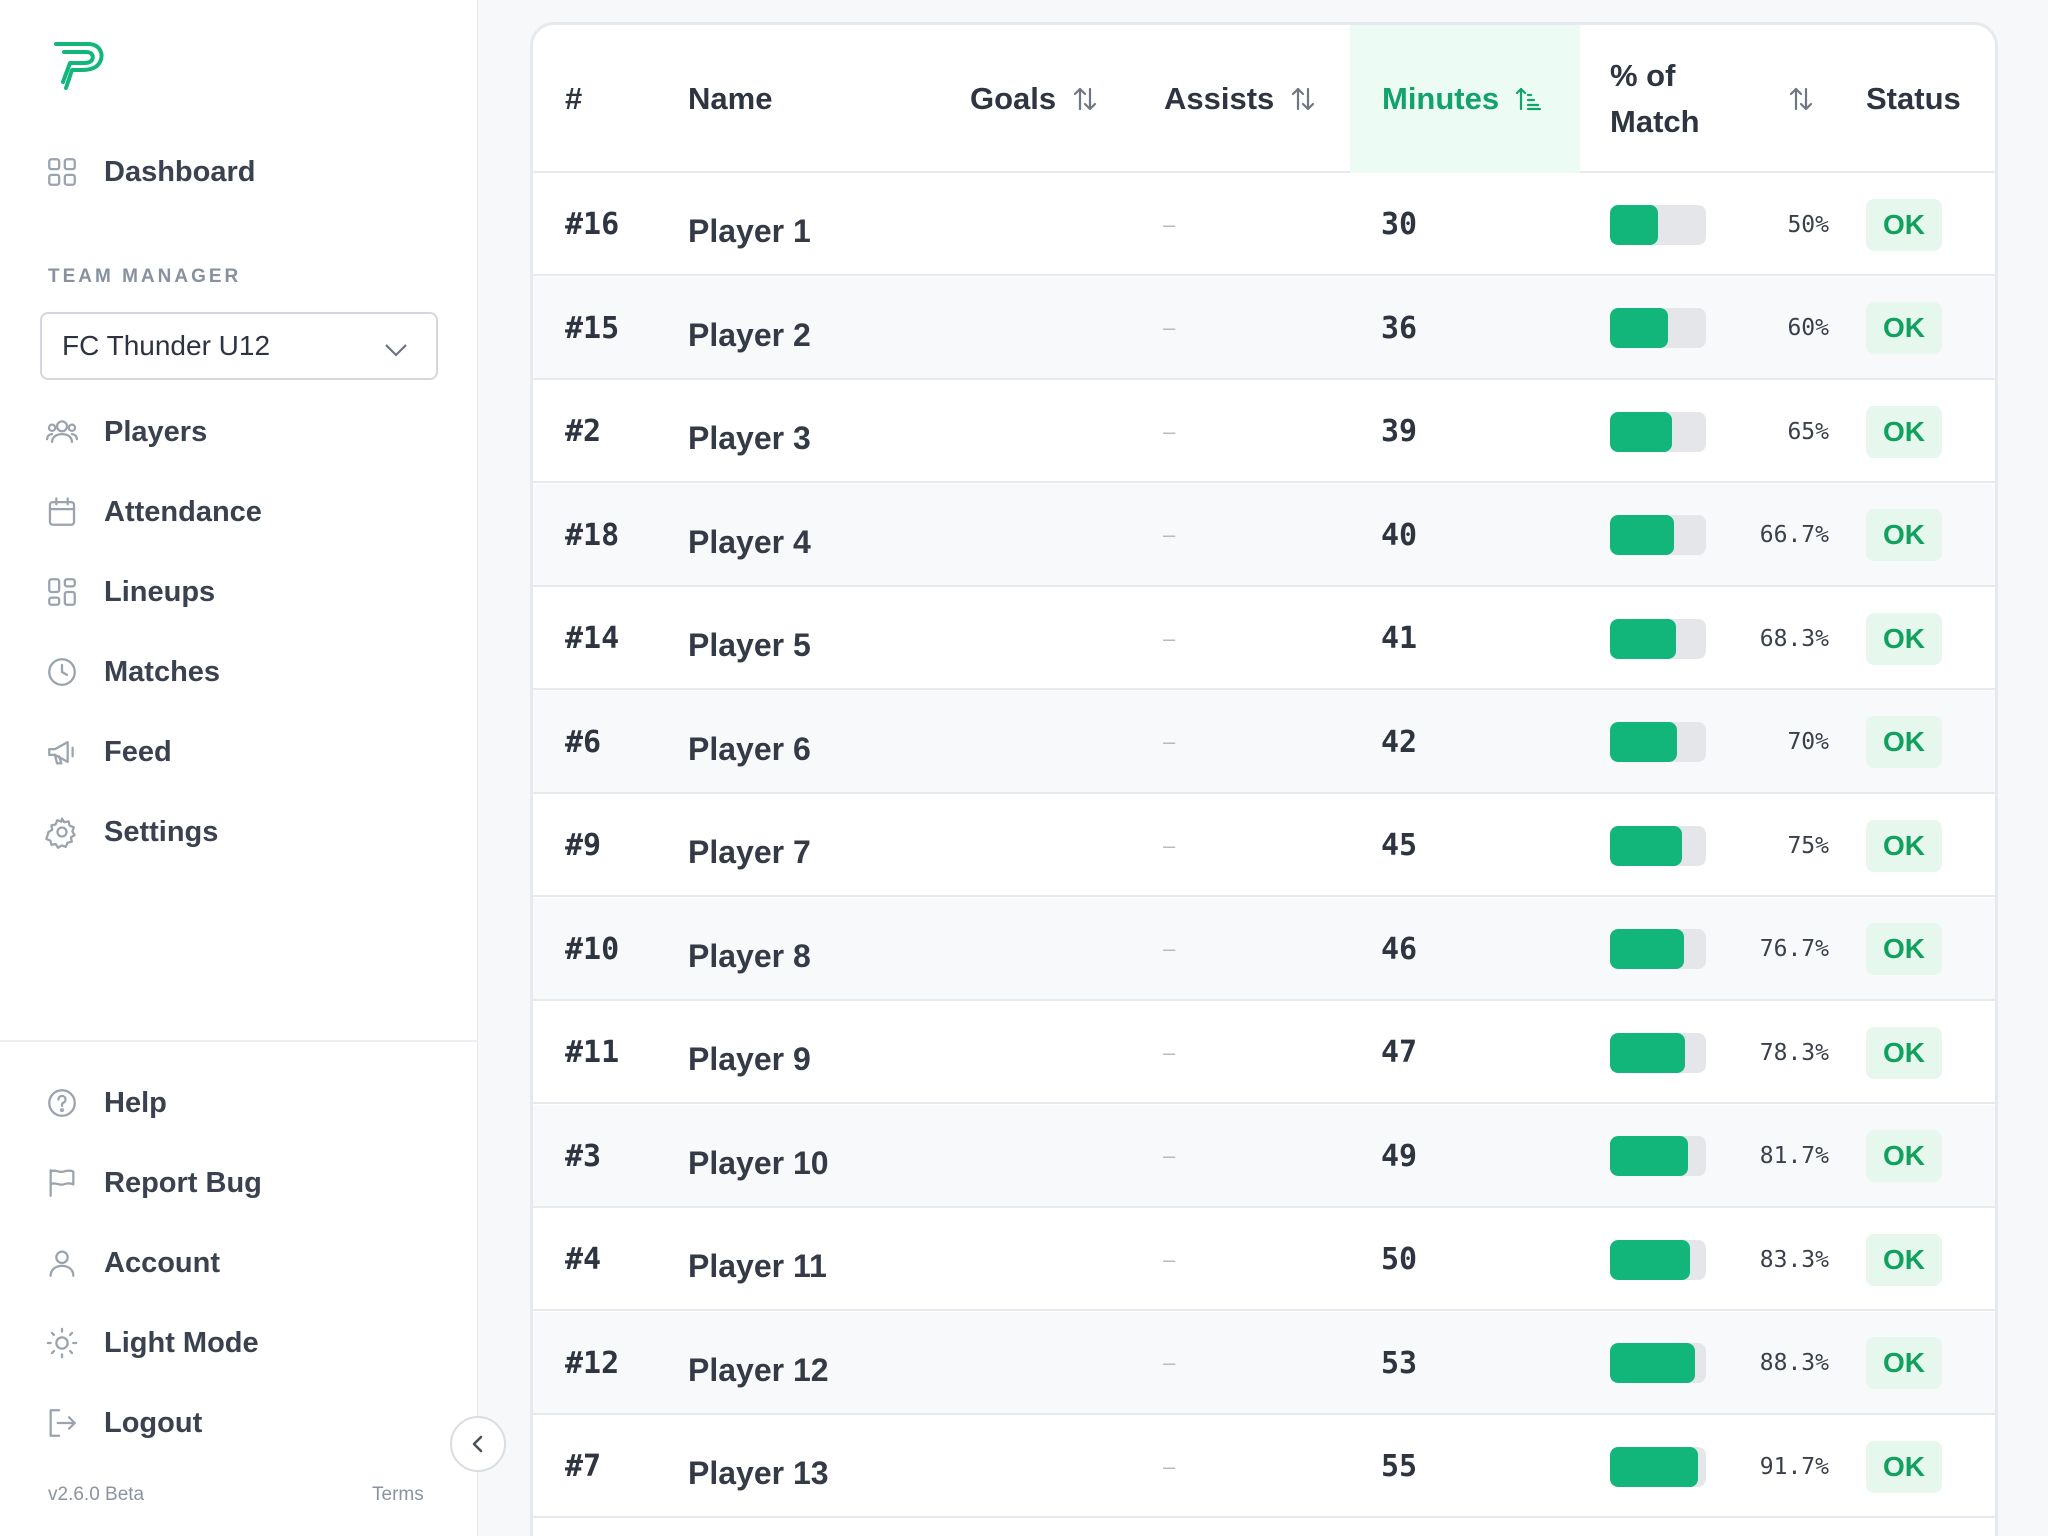 Image resolution: width=2048 pixels, height=1536 pixels. What do you see at coordinates (132, 672) in the screenshot?
I see `nav-matches: Matches` at bounding box center [132, 672].